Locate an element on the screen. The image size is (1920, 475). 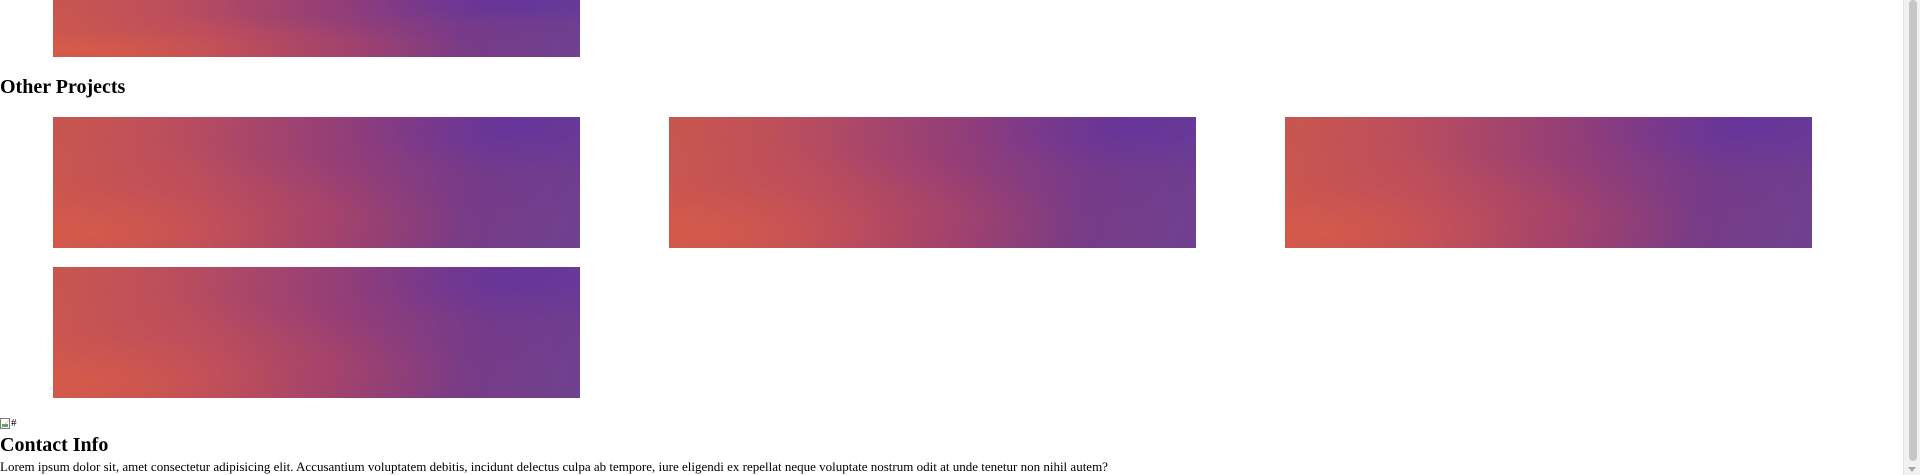
broken-image: # is located at coordinates (8, 423).